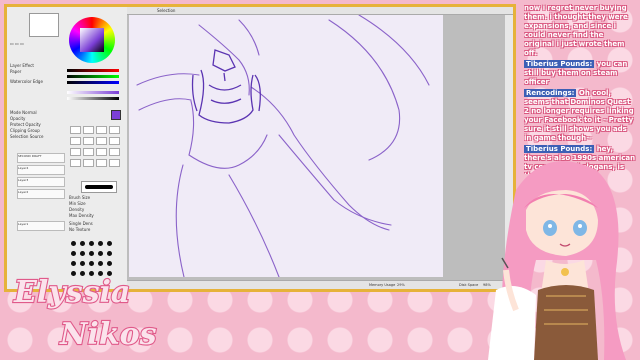  Describe the element at coordinates (401, 285) in the screenshot. I see `memory-usage-value: 29%` at that location.